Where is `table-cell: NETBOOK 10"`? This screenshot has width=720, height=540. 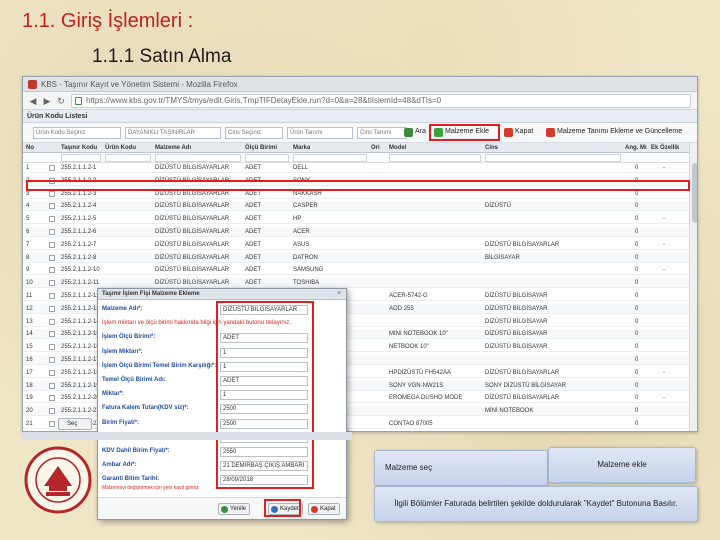
table-cell: NETBOOK 10" is located at coordinates (409, 347).